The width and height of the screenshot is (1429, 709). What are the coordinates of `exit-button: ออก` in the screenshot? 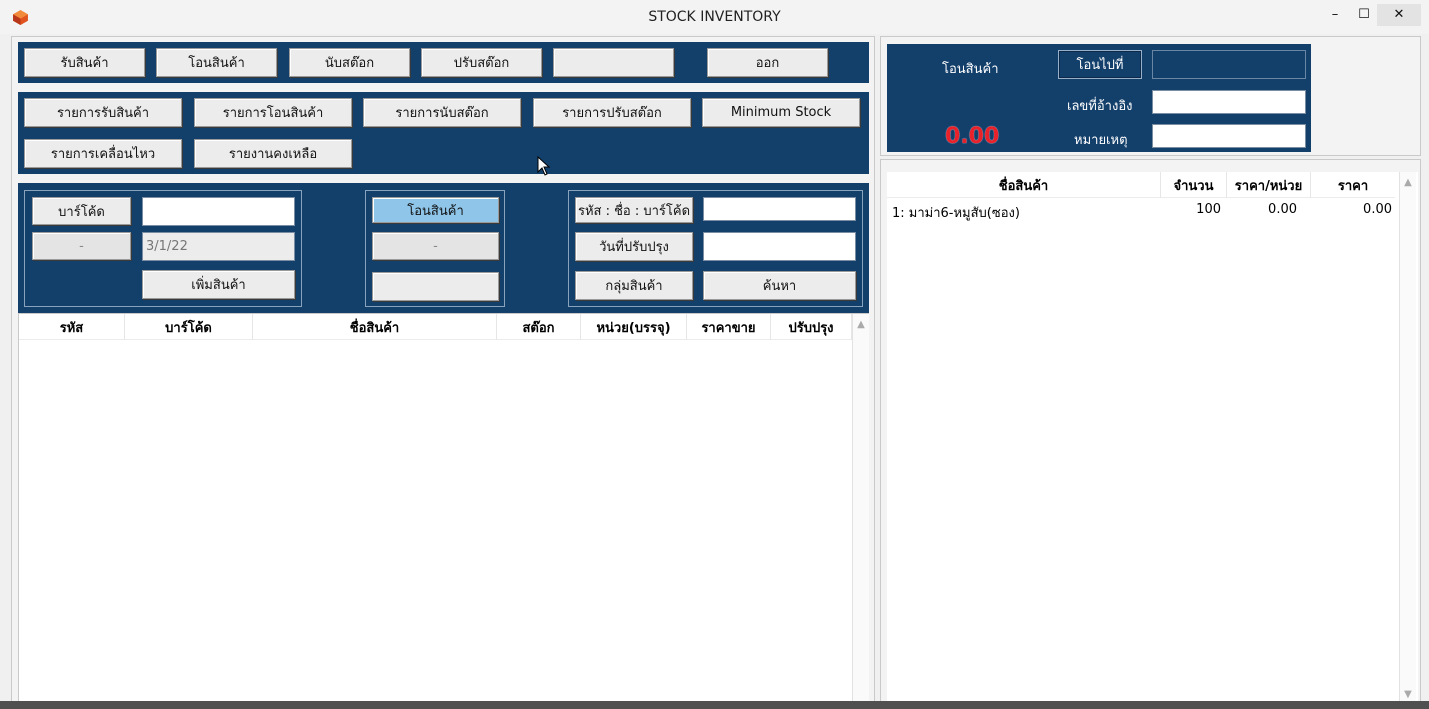 It's located at (767, 62).